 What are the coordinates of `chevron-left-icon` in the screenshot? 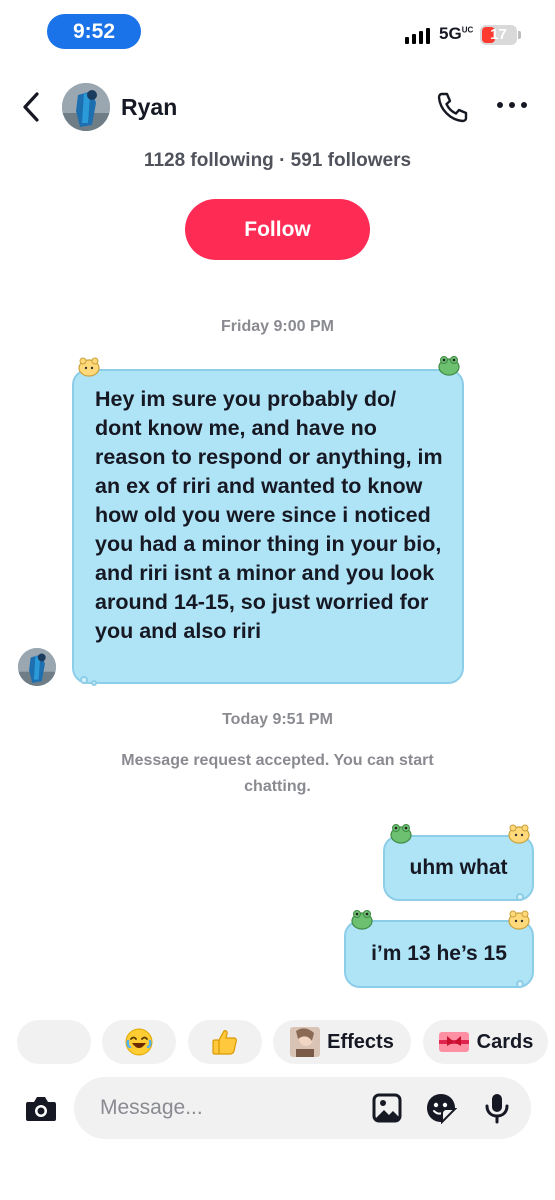 It's located at (31, 107).